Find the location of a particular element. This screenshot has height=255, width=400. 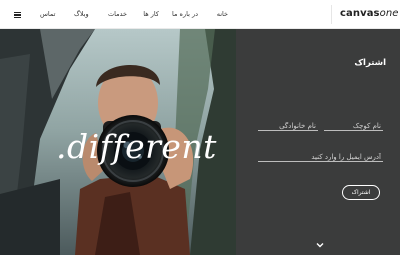

nav-item-services: خدمات is located at coordinates (117, 14).